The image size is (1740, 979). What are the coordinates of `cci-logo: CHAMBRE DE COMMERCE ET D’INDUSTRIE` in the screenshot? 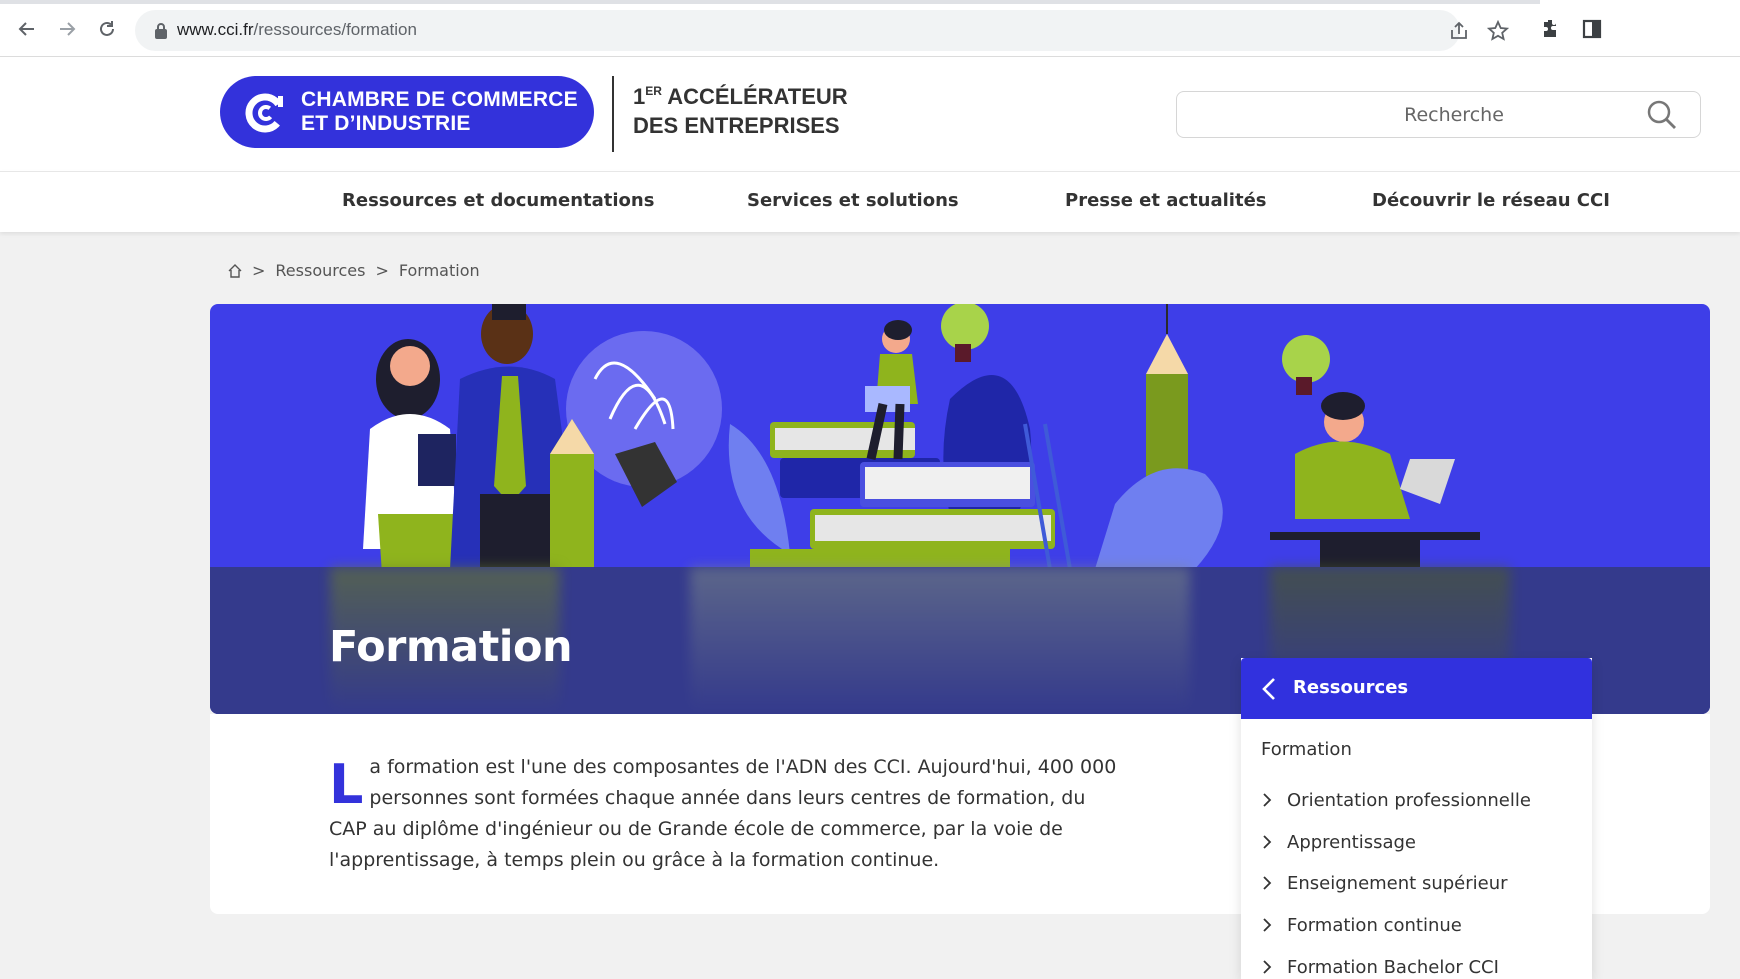 It's located at (407, 112).